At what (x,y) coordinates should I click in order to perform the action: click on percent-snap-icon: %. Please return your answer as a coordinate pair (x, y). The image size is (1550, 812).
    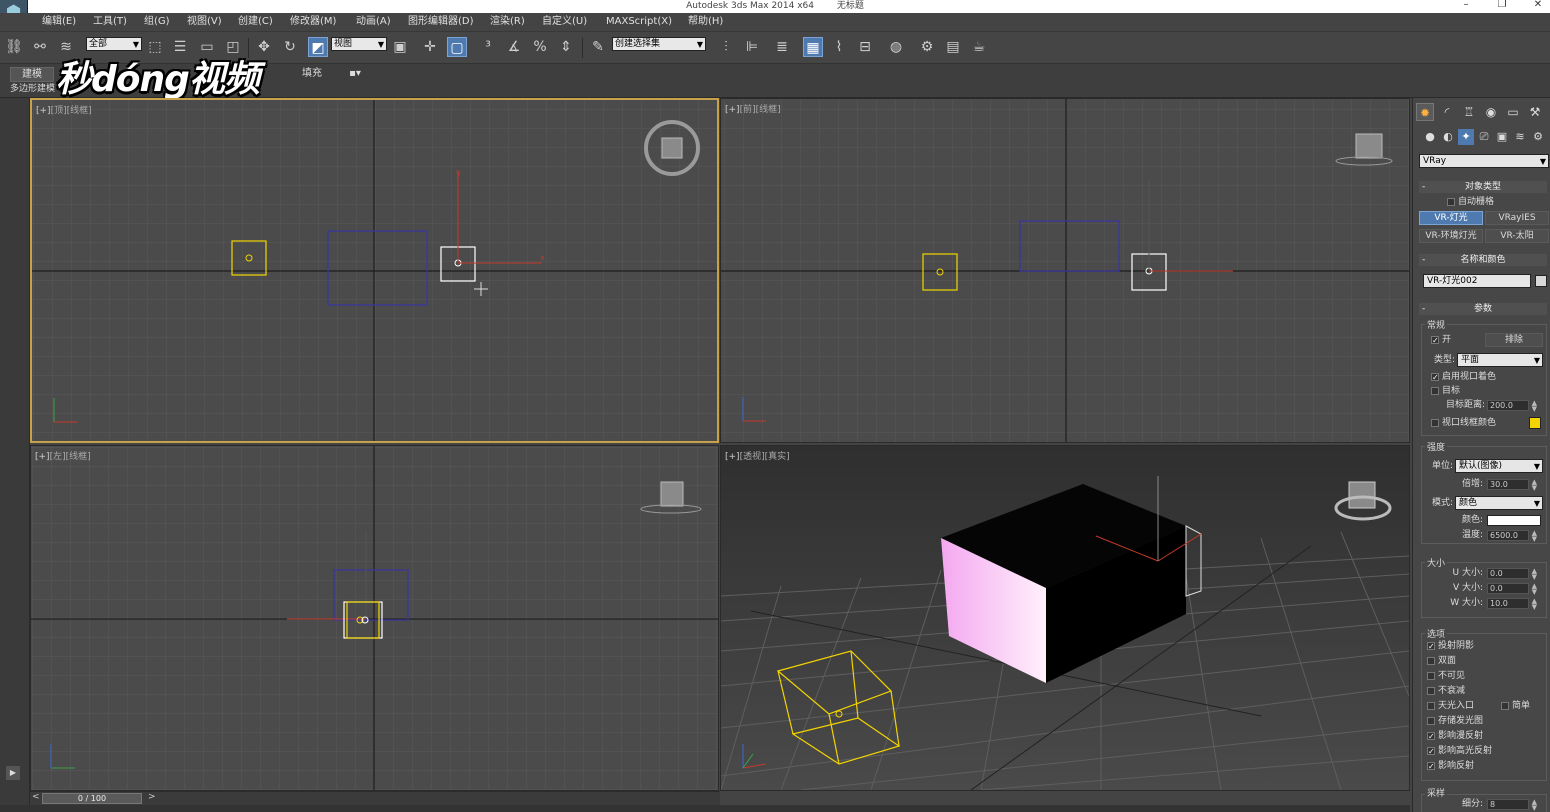
    Looking at the image, I should click on (540, 47).